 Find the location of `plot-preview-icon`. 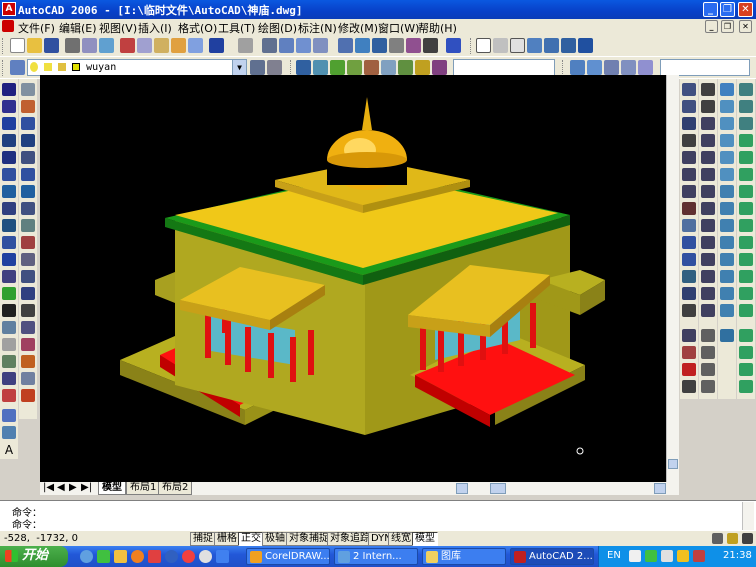

plot-preview-icon is located at coordinates (89, 45).